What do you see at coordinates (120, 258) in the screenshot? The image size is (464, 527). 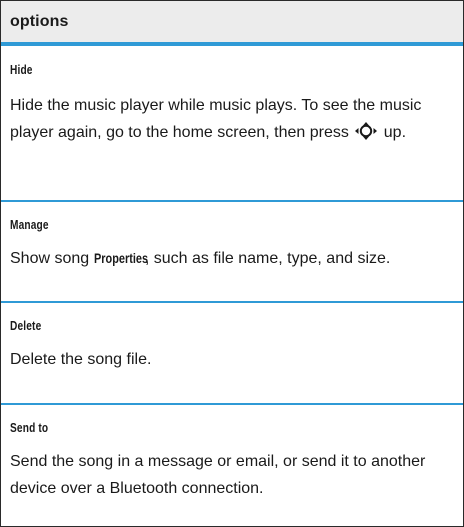 I see `properties-term: Properties` at bounding box center [120, 258].